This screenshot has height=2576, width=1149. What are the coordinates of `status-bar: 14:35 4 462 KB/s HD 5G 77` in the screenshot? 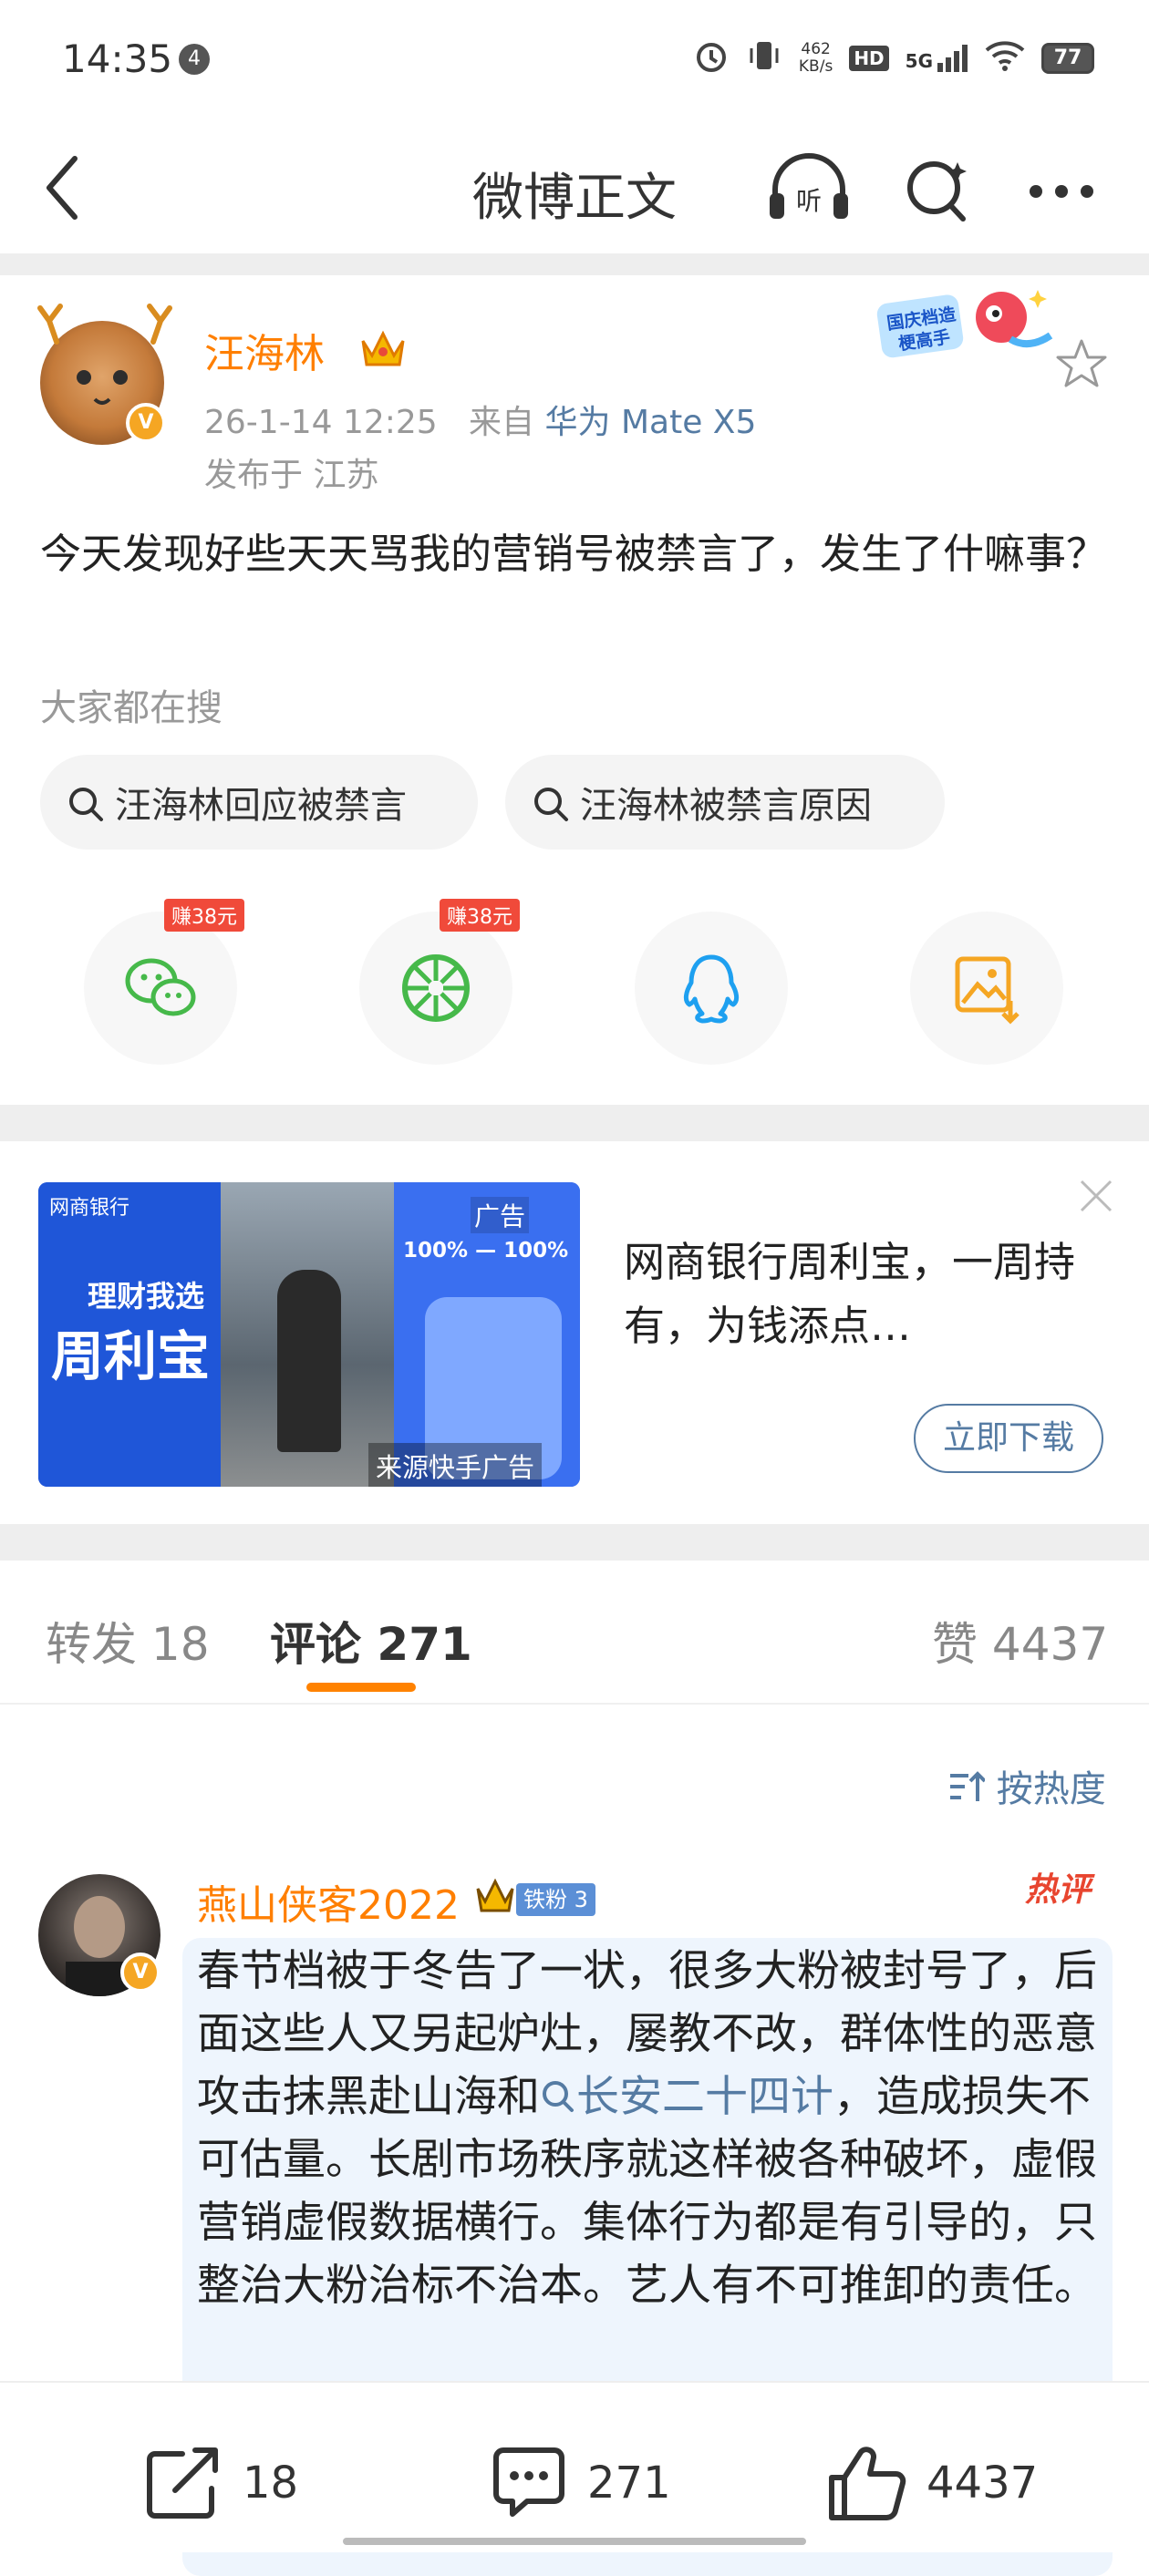 It's located at (574, 59).